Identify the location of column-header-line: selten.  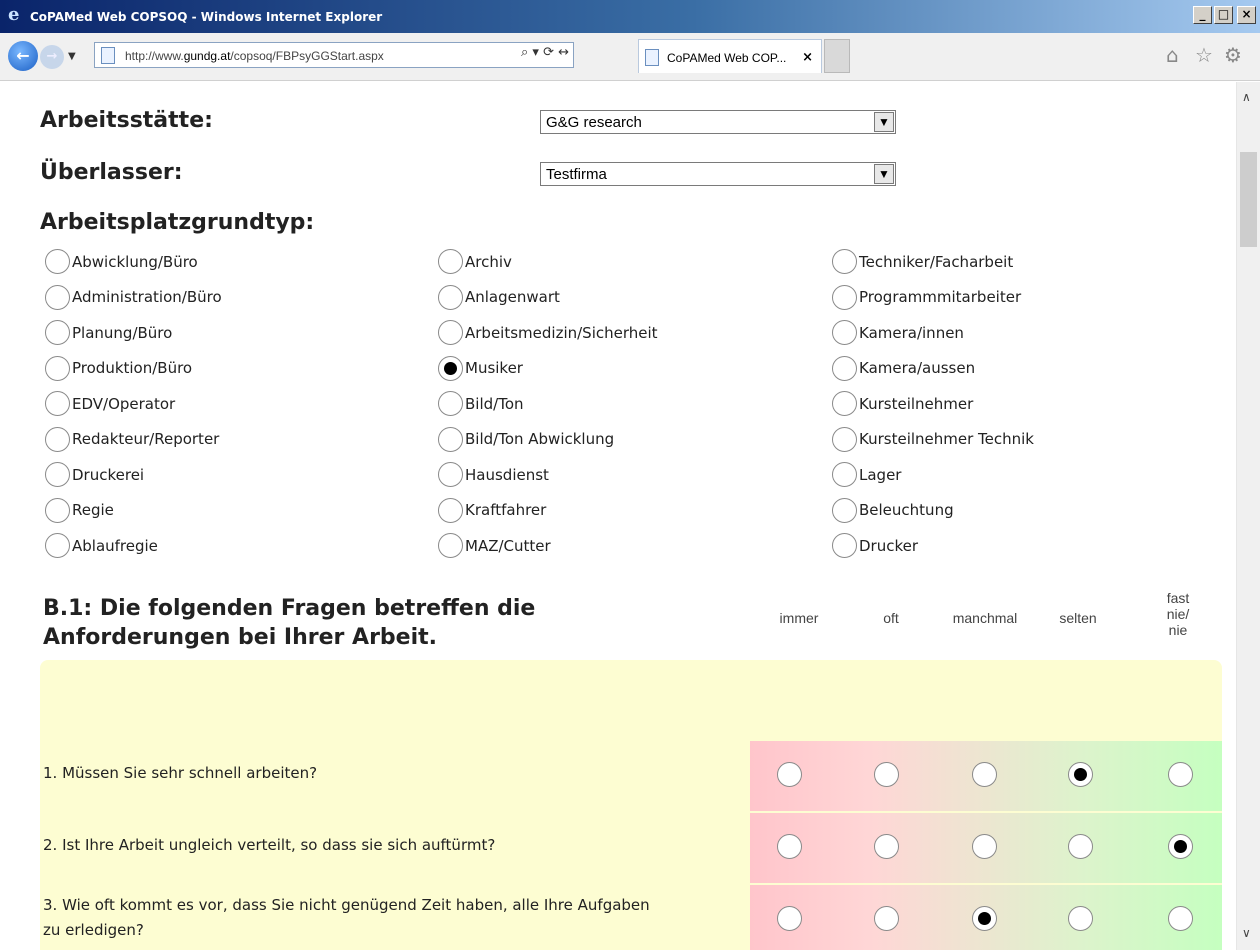
(1078, 618).